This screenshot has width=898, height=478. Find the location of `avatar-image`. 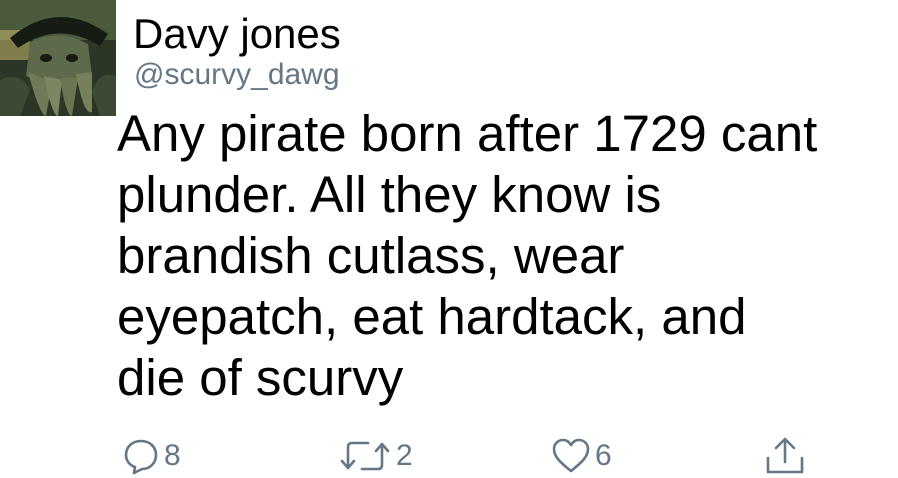

avatar-image is located at coordinates (58, 58).